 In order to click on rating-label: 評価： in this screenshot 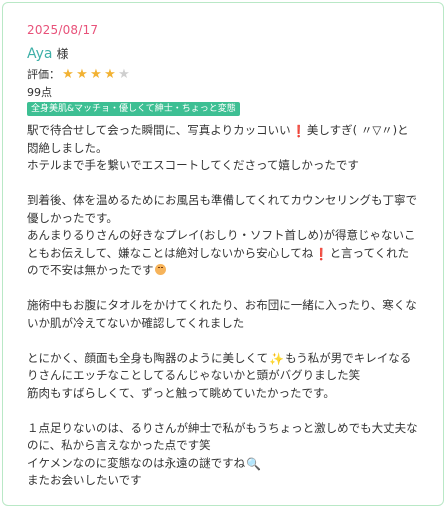, I will do `click(43, 74)`.